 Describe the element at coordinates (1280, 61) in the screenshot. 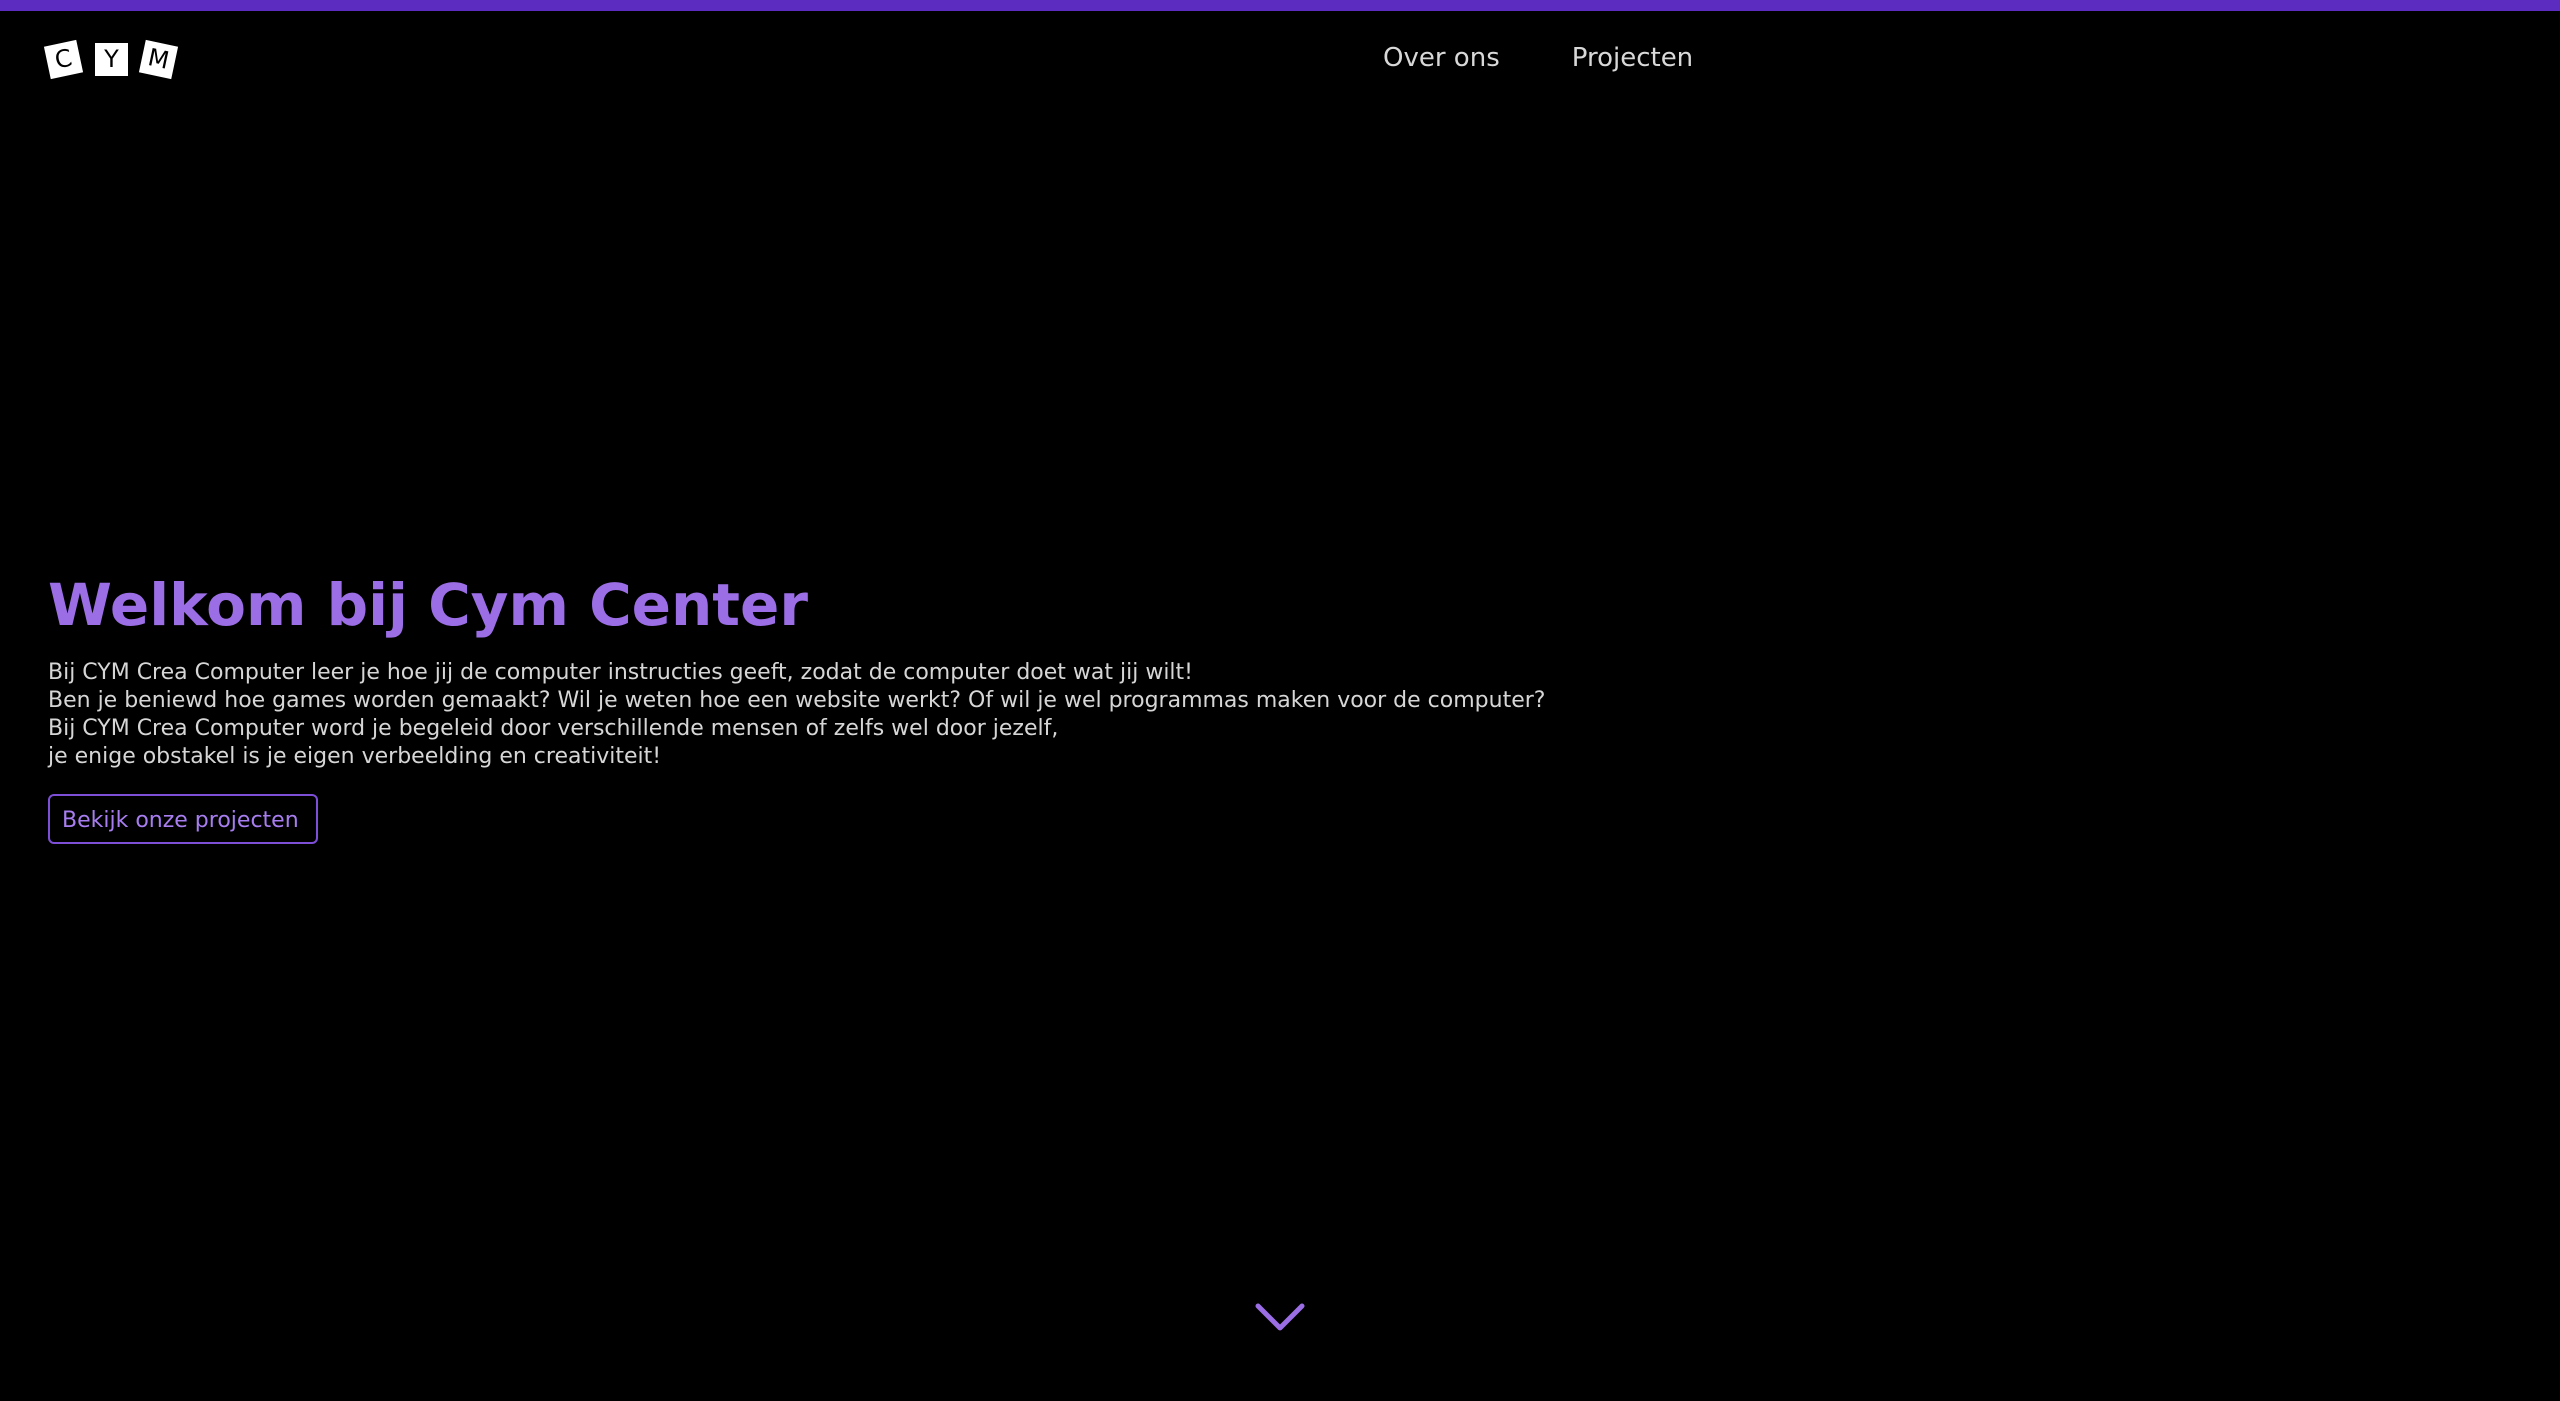

I see `site-header: C Y M Over ons Projecten` at that location.